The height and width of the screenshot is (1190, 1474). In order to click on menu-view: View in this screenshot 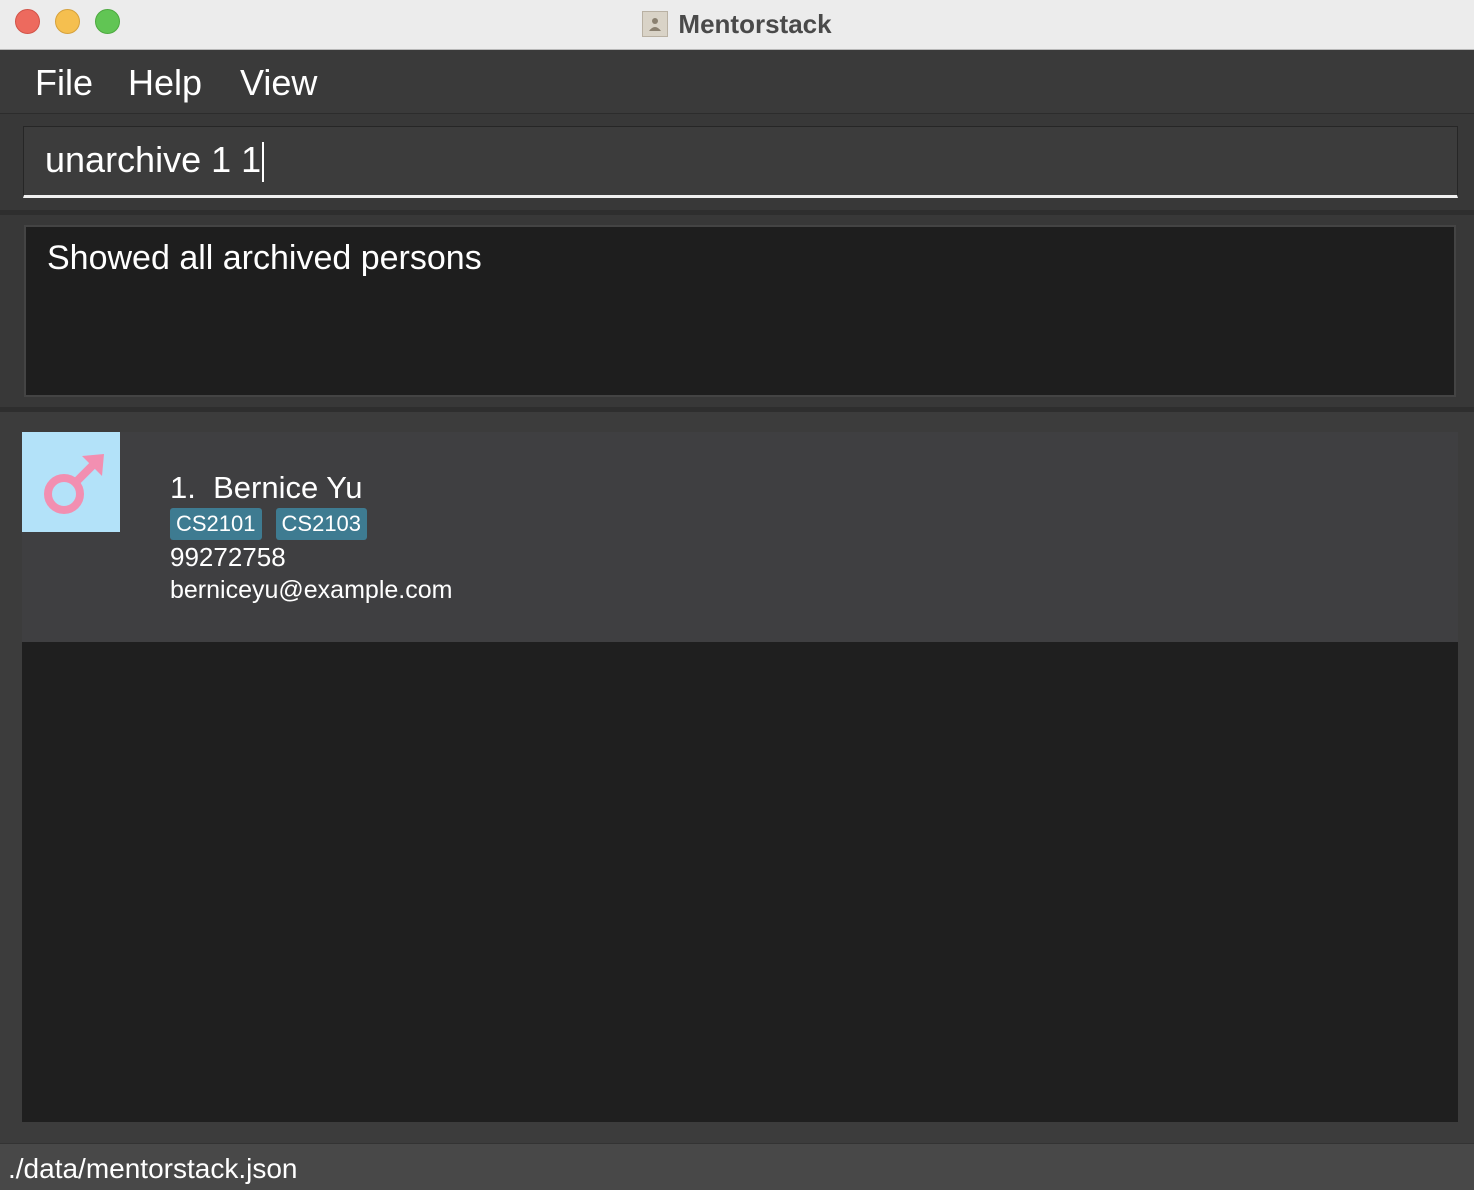, I will do `click(278, 83)`.